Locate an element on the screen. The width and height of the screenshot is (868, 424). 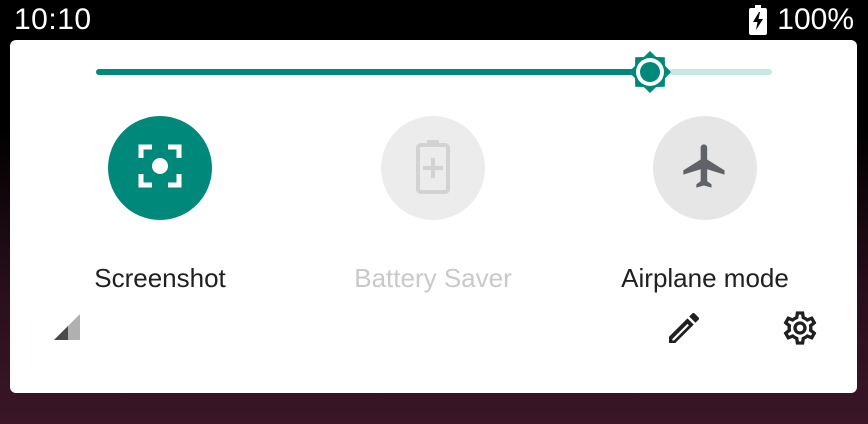
status-right: 100% is located at coordinates (801, 20).